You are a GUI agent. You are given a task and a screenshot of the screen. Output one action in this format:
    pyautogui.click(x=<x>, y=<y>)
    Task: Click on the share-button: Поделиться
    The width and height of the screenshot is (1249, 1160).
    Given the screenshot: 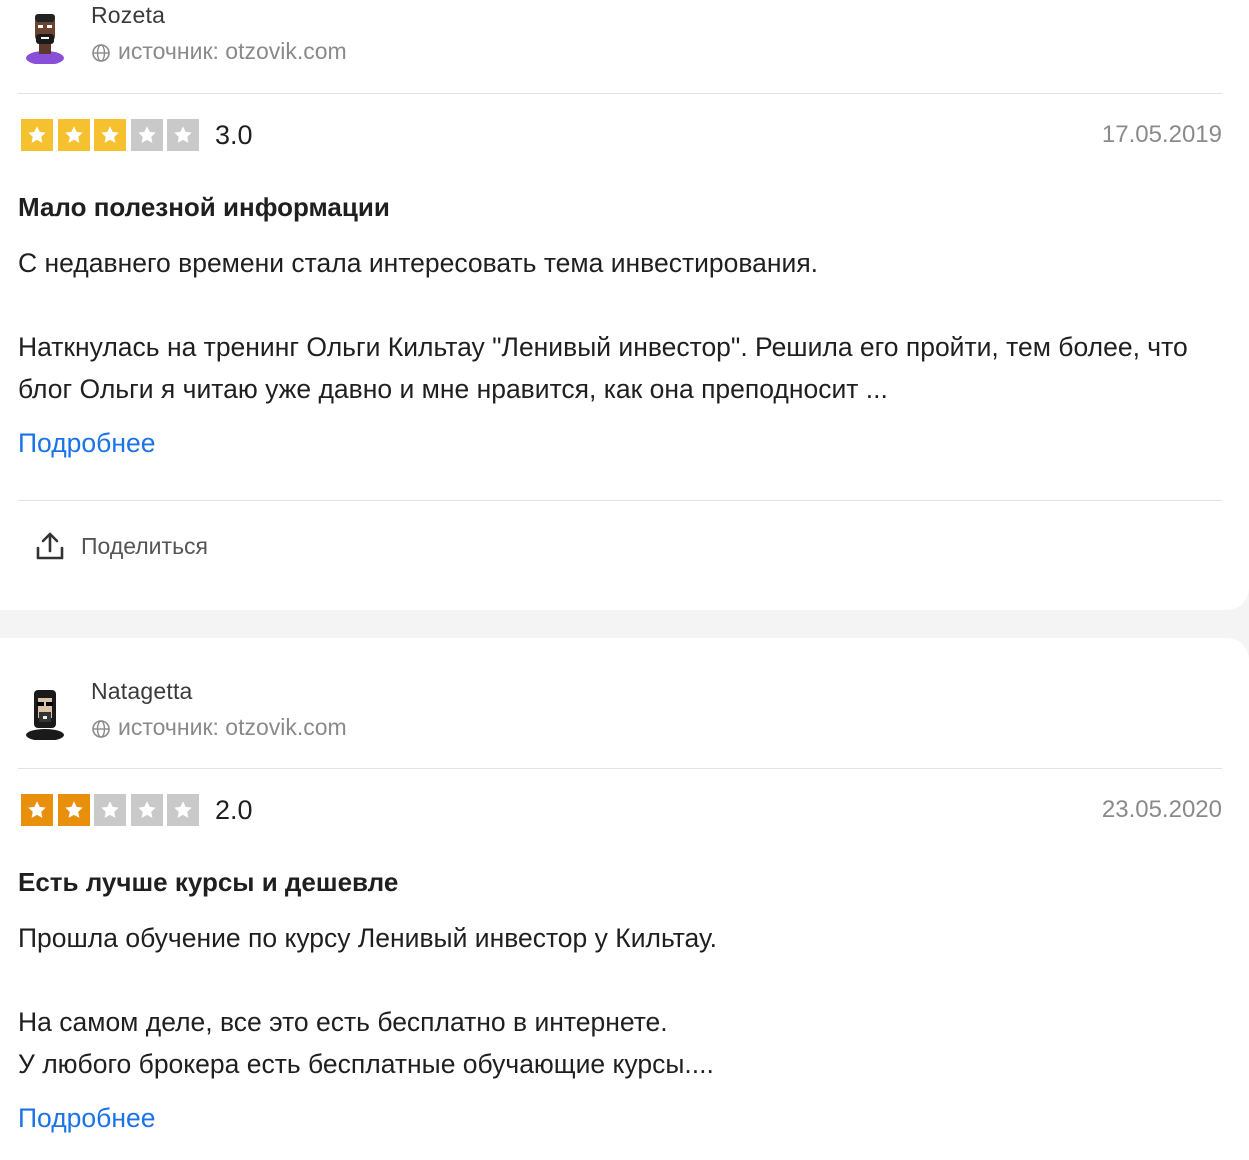 What is the action you would take?
    pyautogui.click(x=121, y=546)
    